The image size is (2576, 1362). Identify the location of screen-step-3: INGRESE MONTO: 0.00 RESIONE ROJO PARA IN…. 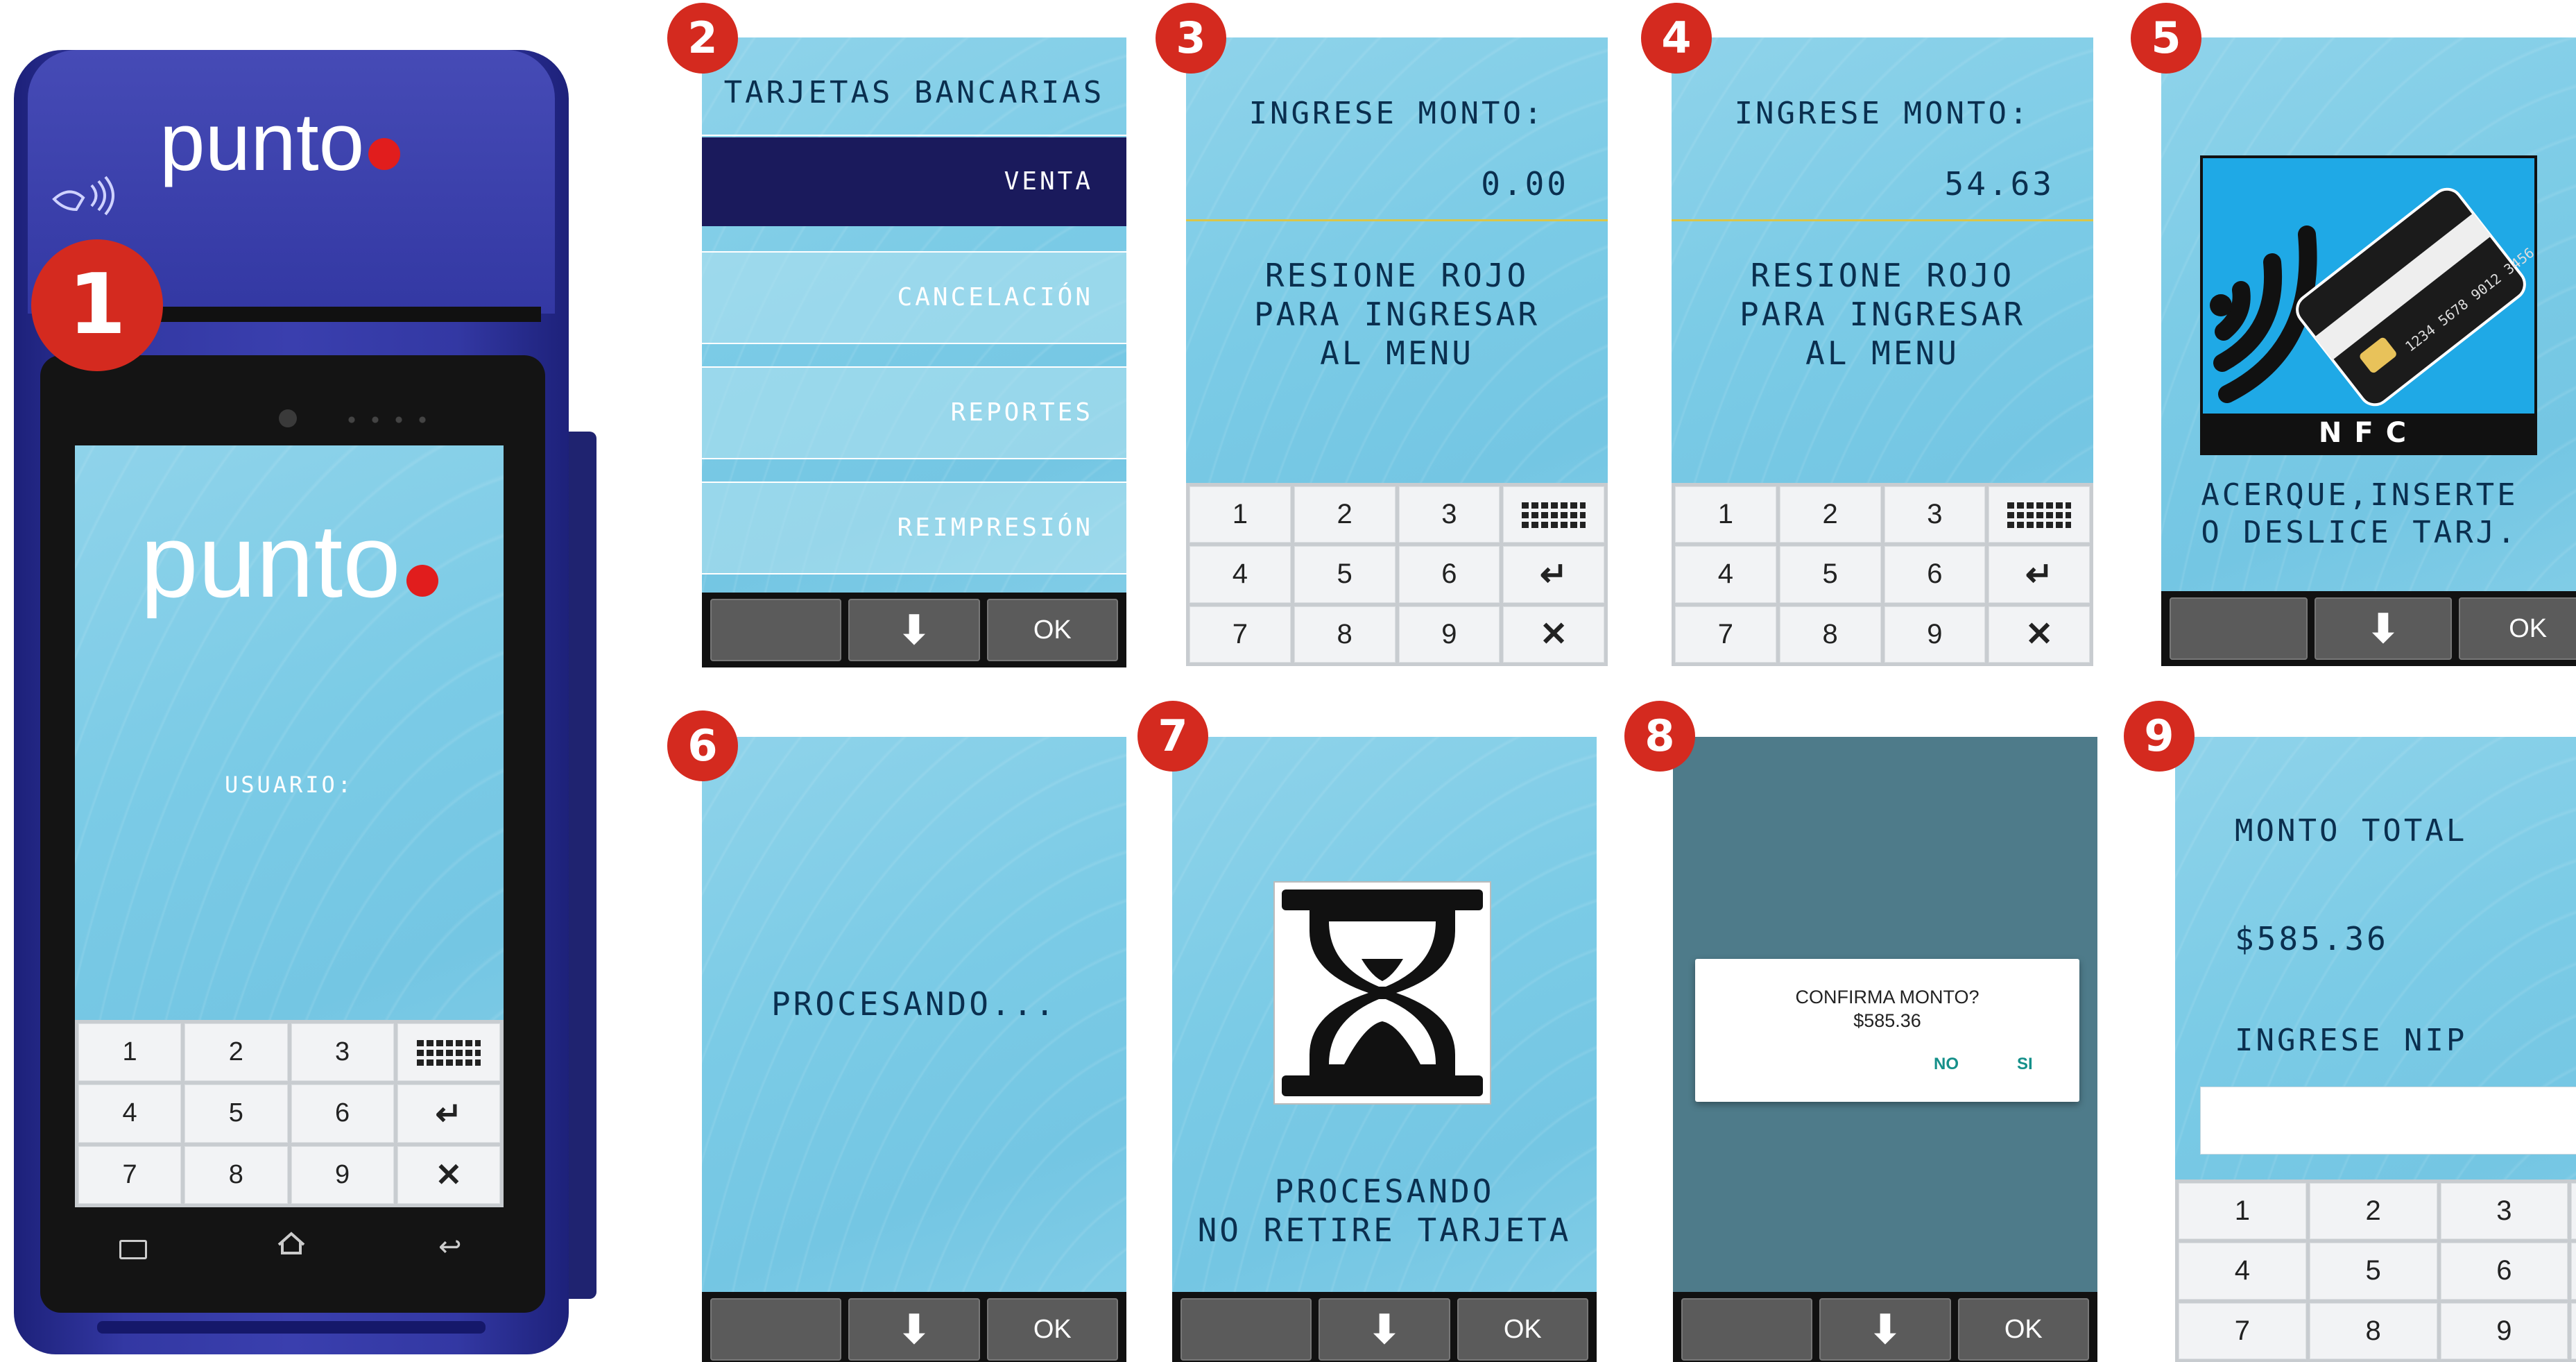
(1397, 351).